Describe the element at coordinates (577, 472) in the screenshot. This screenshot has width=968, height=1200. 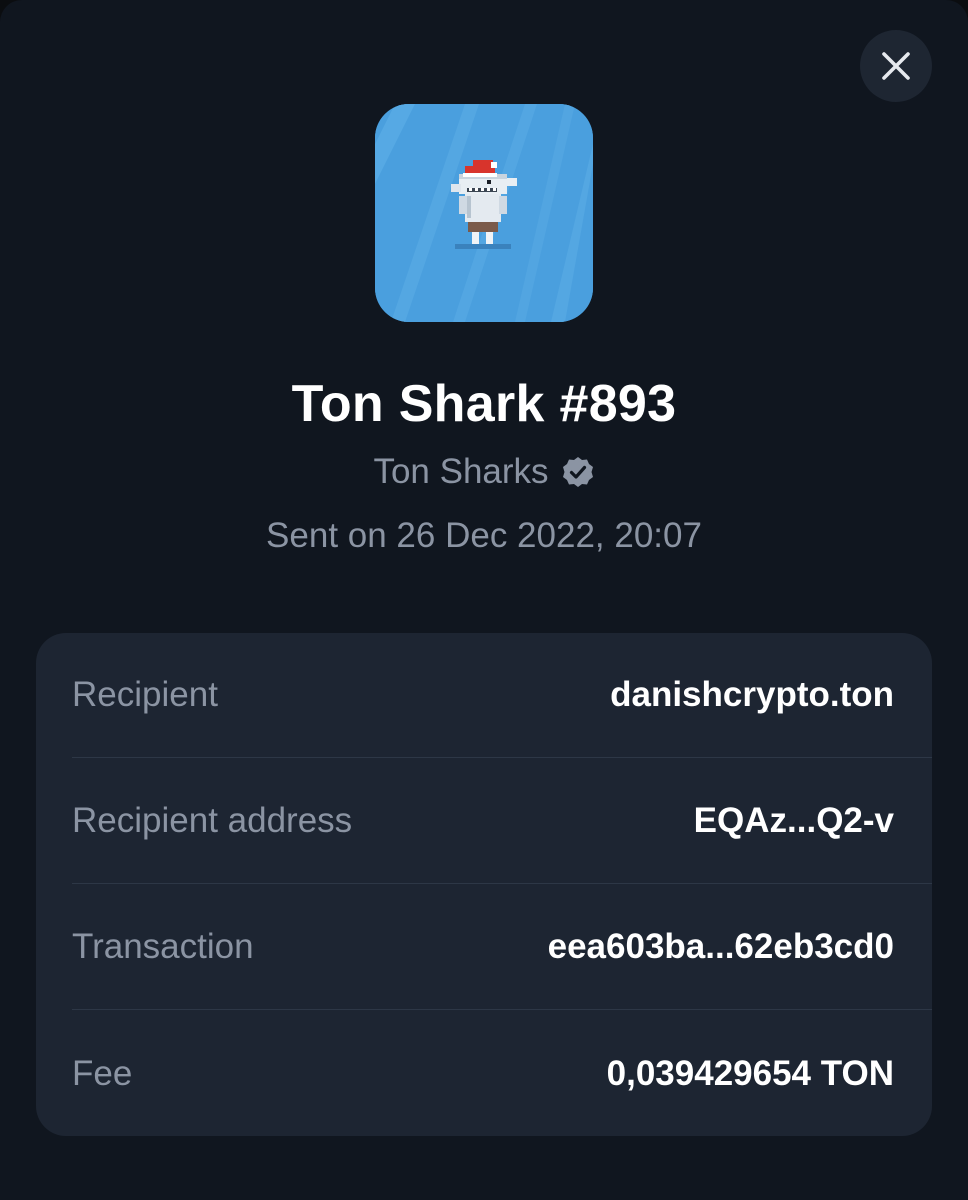
I see `verified-badge-icon` at that location.